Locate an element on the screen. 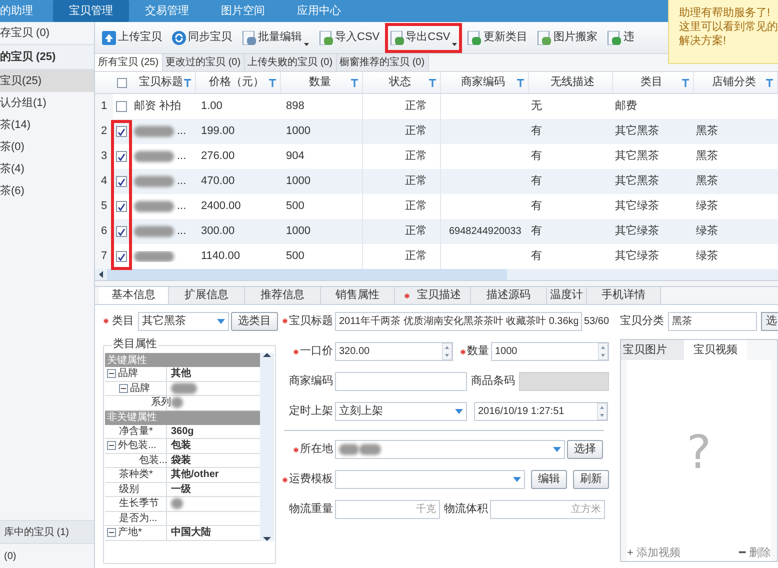  detail-tab: 销售属性 is located at coordinates (358, 295).